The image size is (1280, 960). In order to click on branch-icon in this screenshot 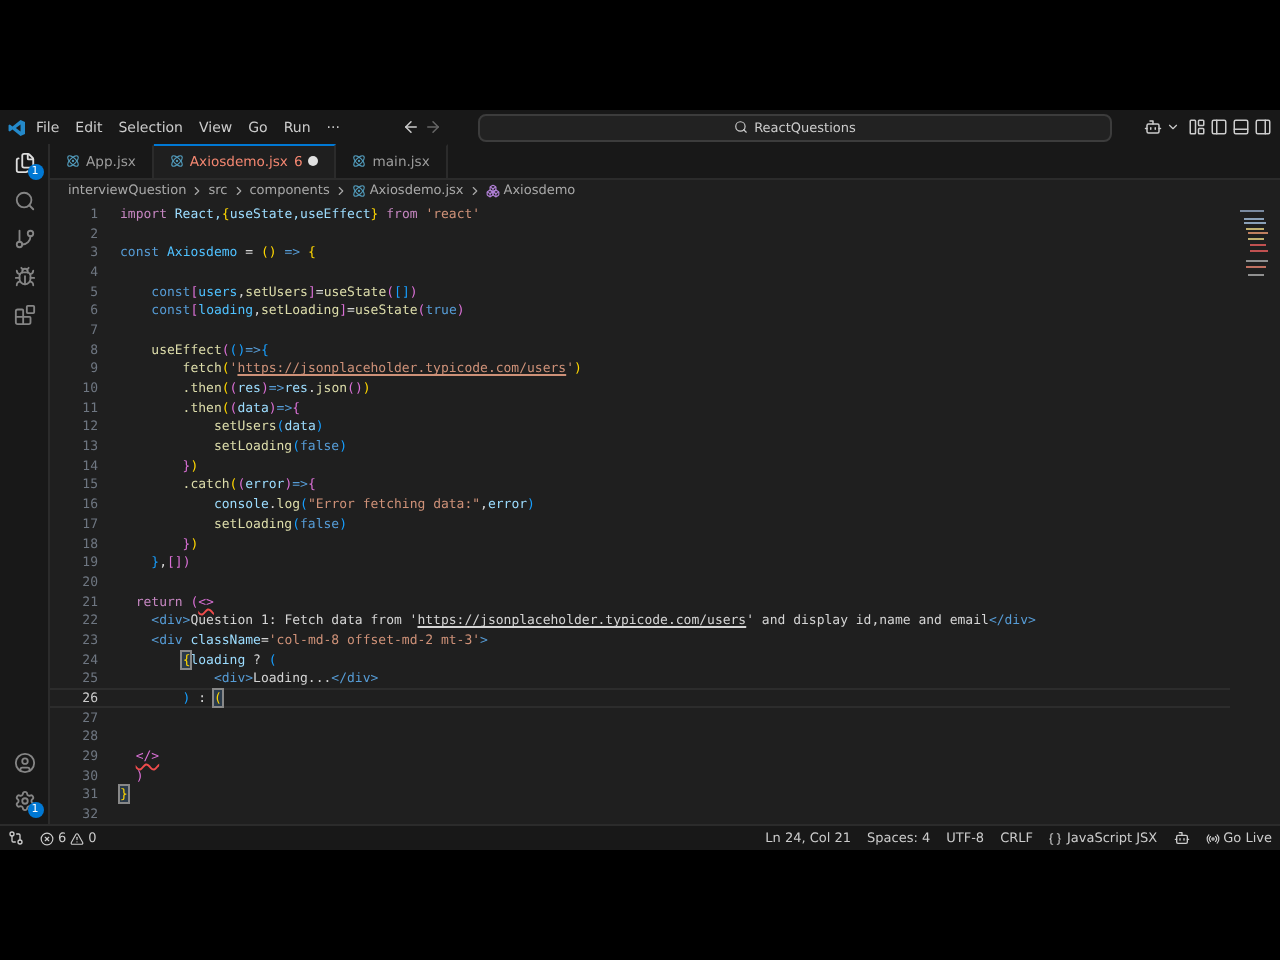, I will do `click(24, 239)`.